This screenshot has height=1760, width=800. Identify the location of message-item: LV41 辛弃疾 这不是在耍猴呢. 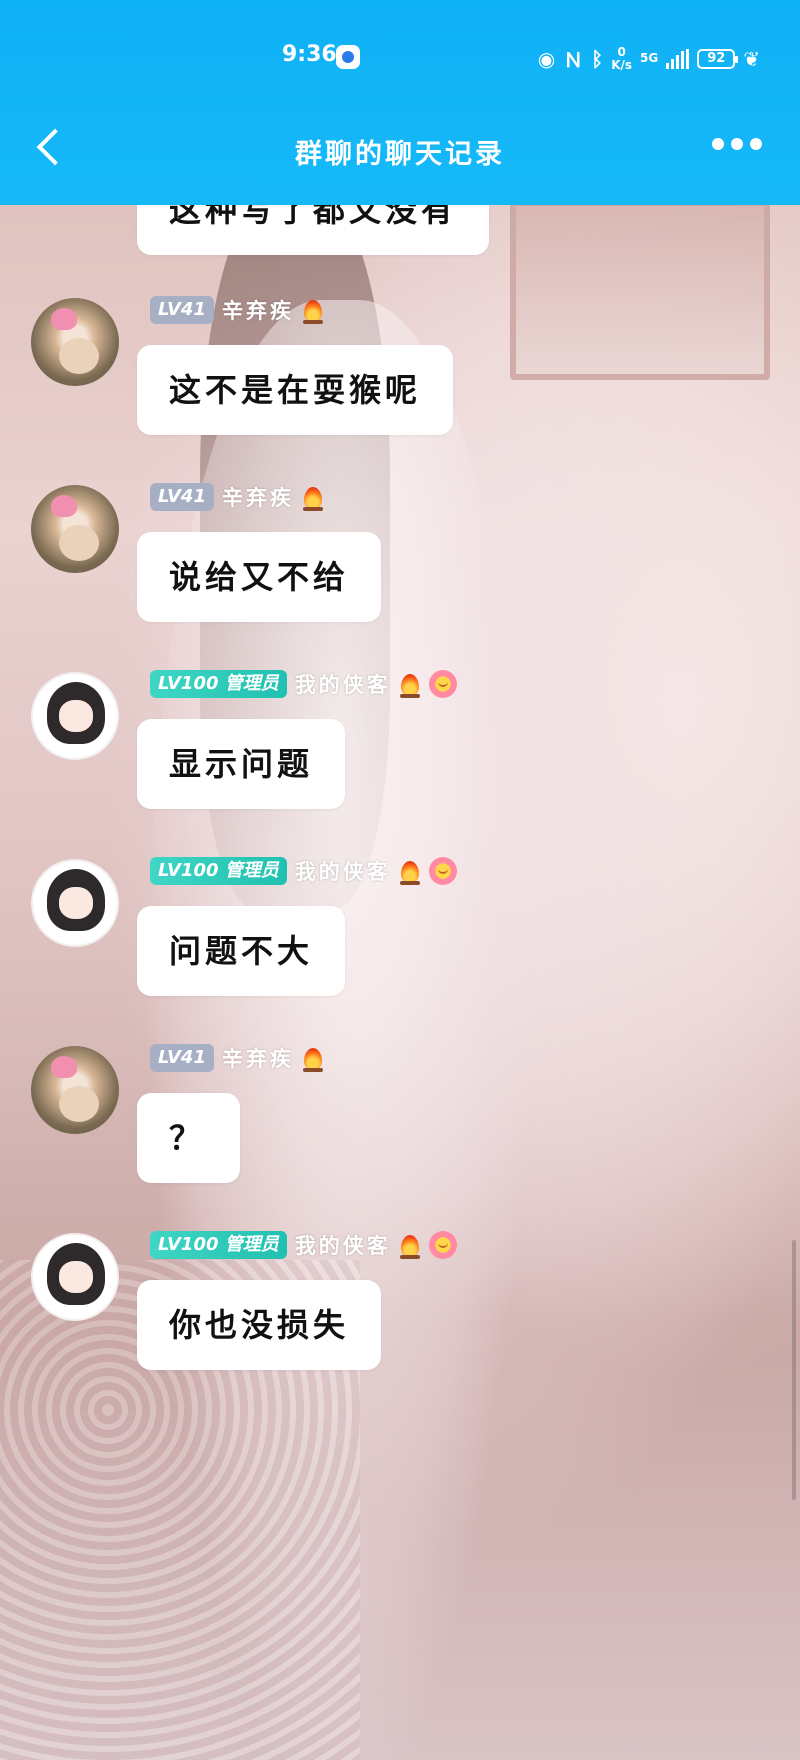
(400, 375).